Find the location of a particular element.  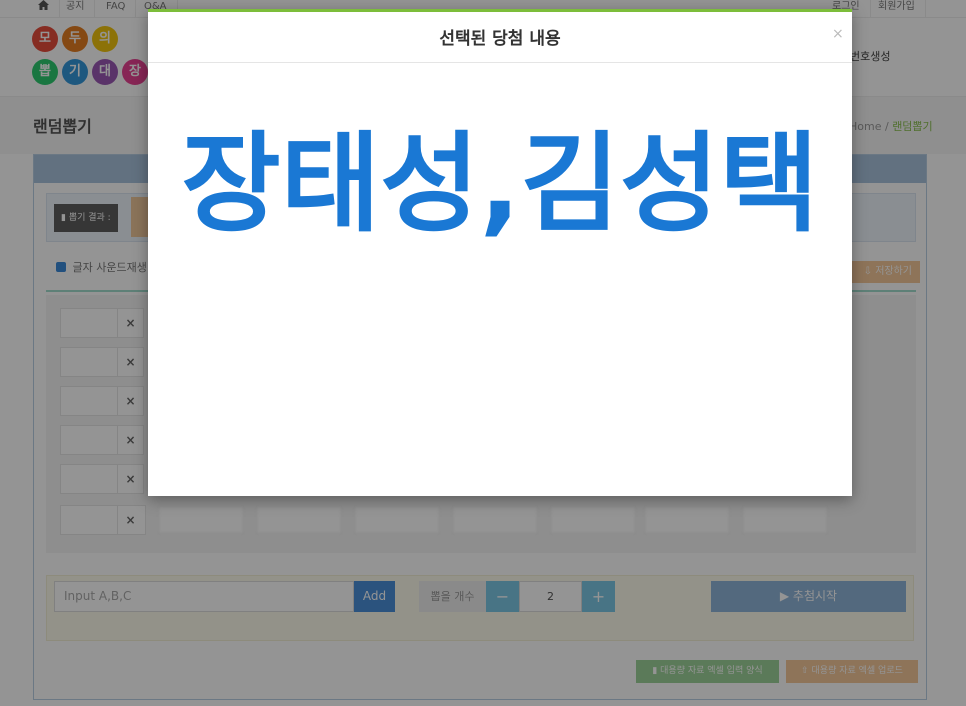

winner-text: 장태성,김성택 is located at coordinates (500, 184).